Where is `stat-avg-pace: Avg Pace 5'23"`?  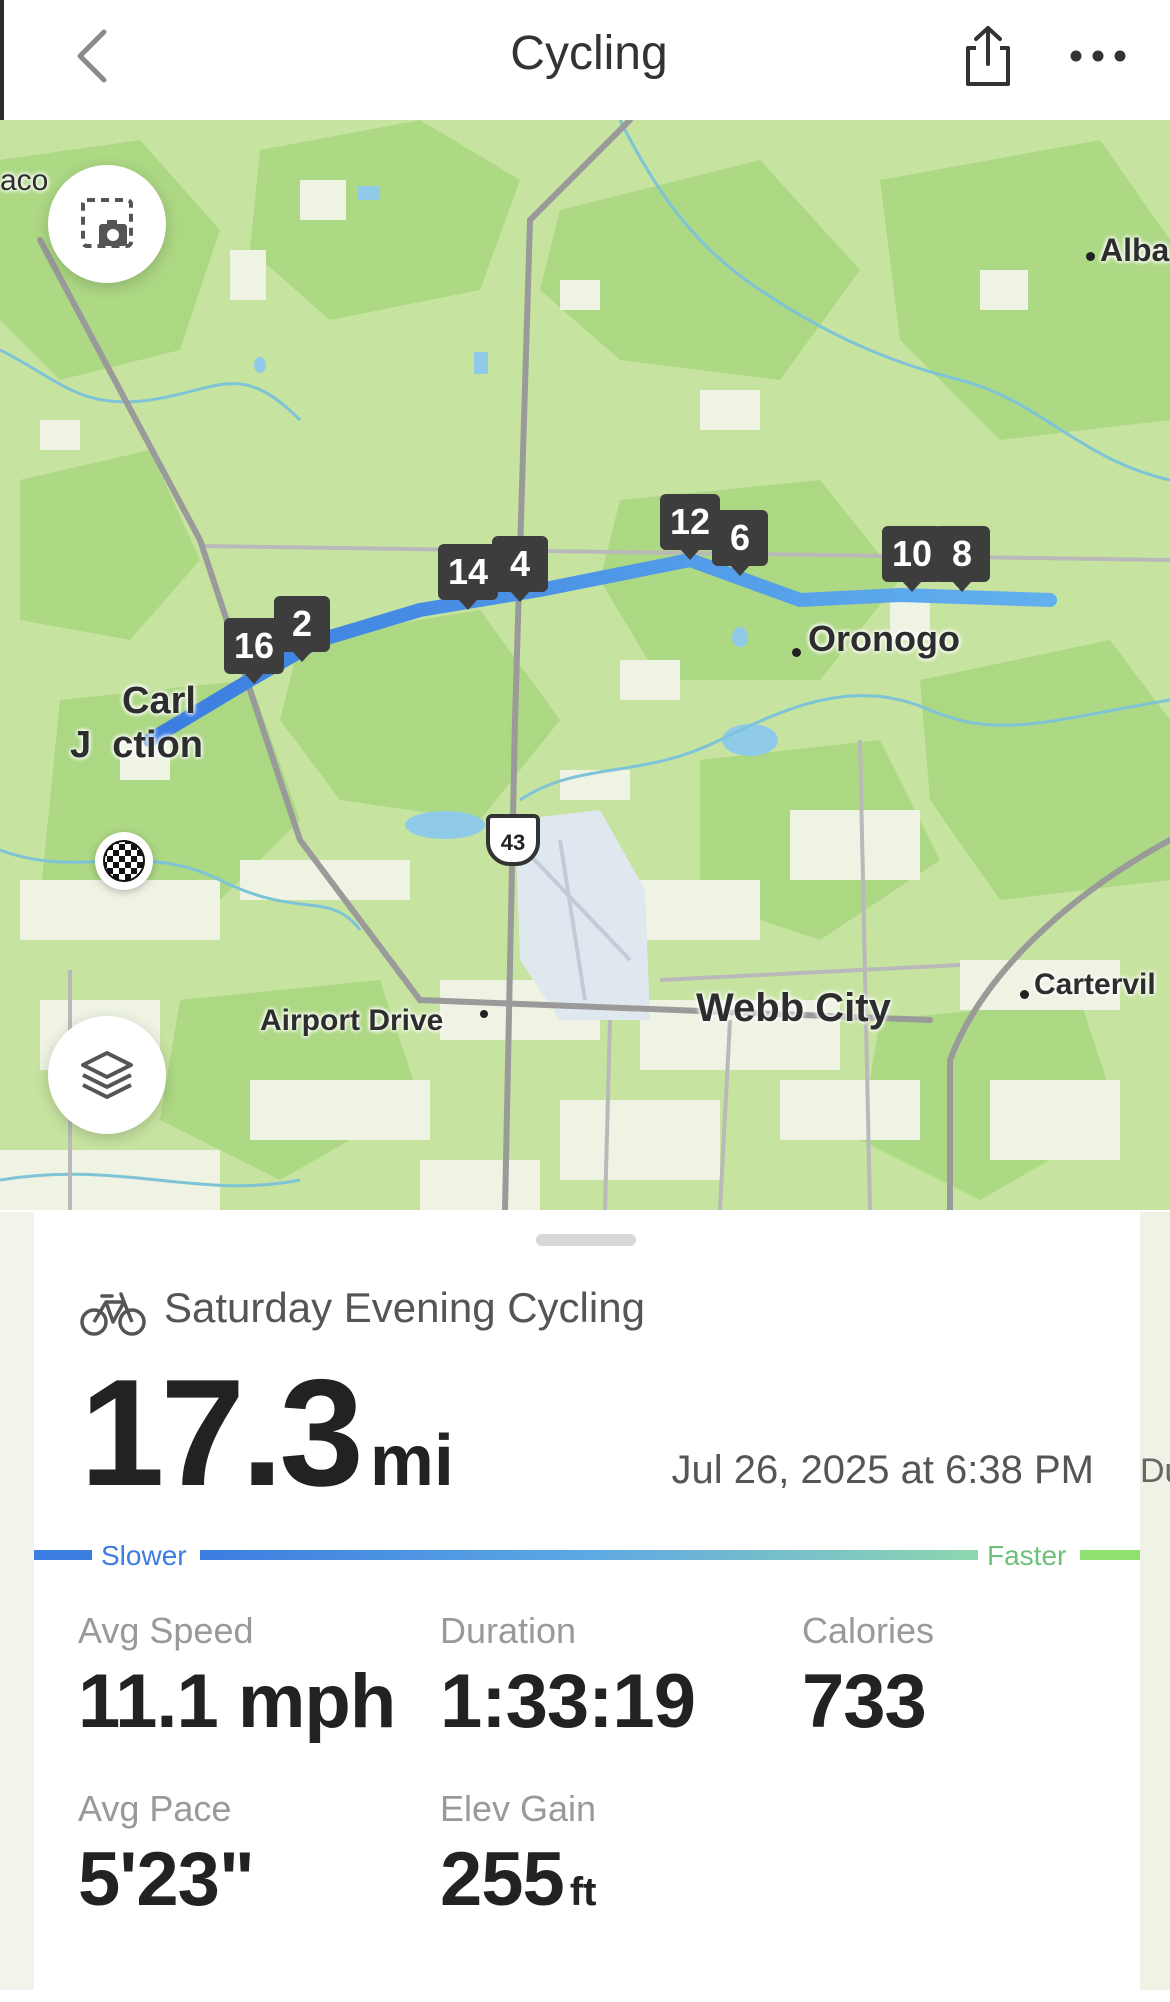 stat-avg-pace: Avg Pace 5'23" is located at coordinates (166, 1855).